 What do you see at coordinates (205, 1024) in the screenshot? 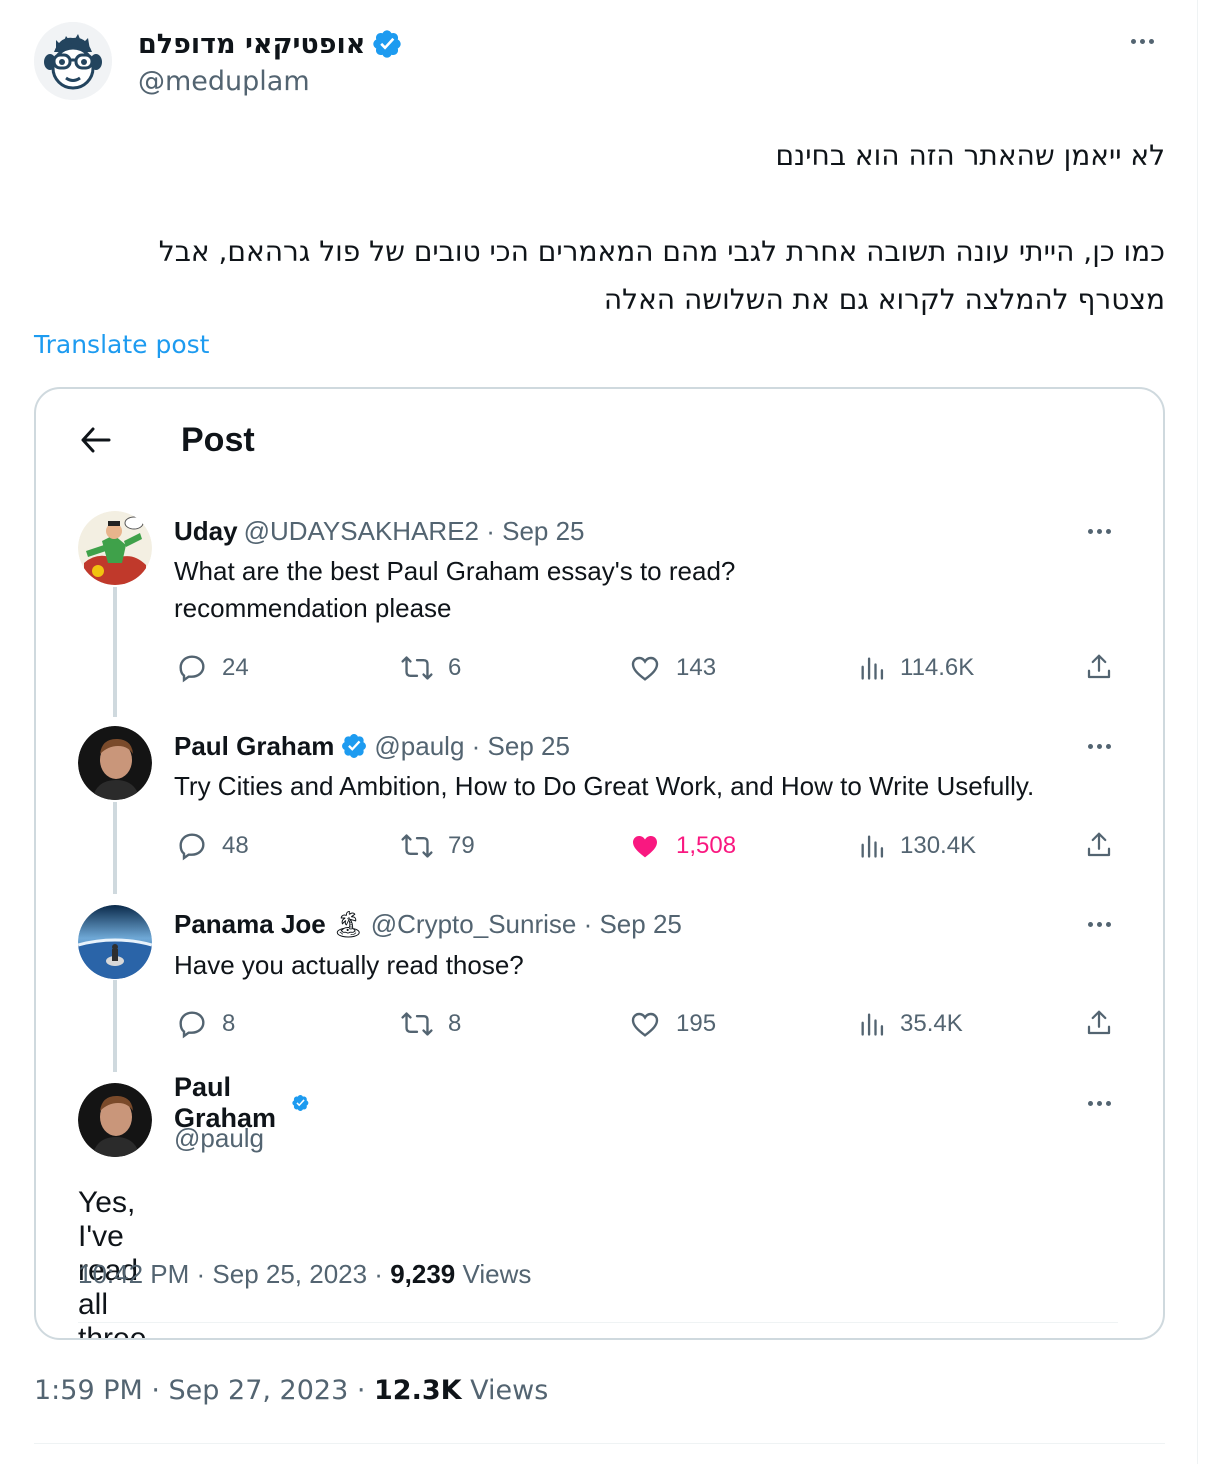
I see `reply-button: 8` at bounding box center [205, 1024].